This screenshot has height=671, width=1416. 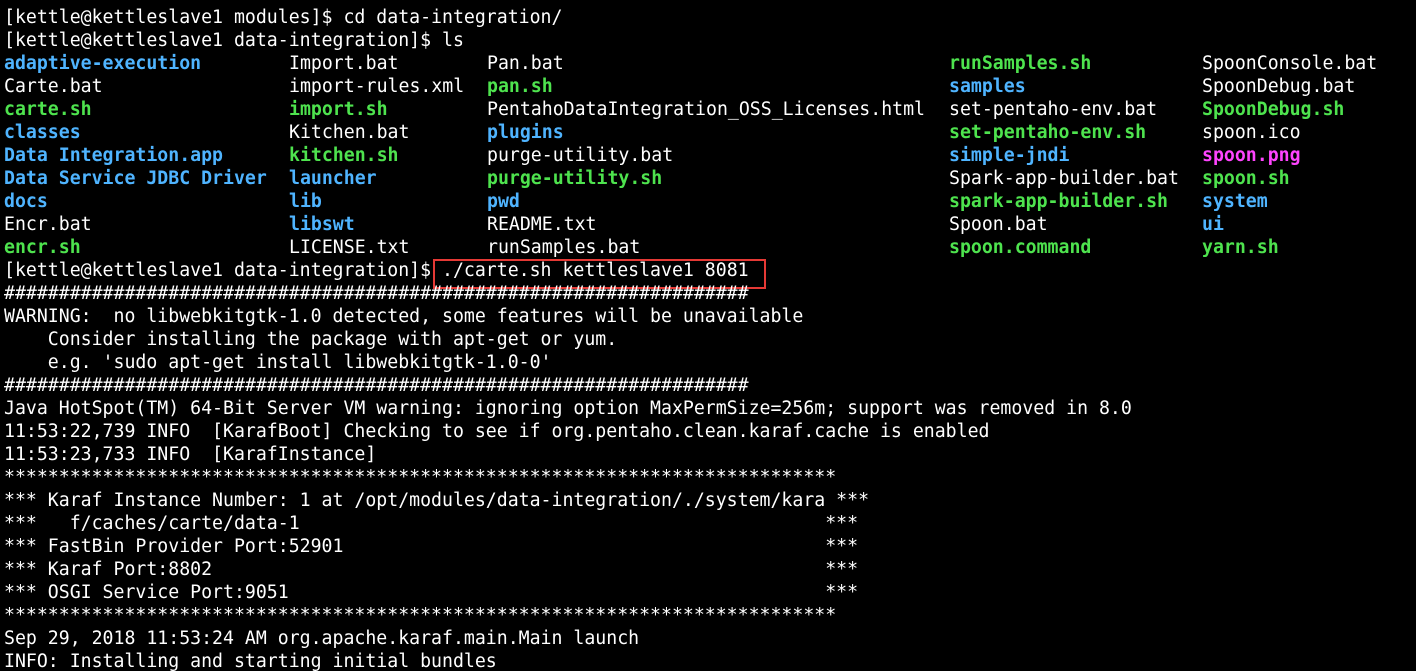 I want to click on file-entry-exec: purge-utility.sh, so click(x=575, y=178).